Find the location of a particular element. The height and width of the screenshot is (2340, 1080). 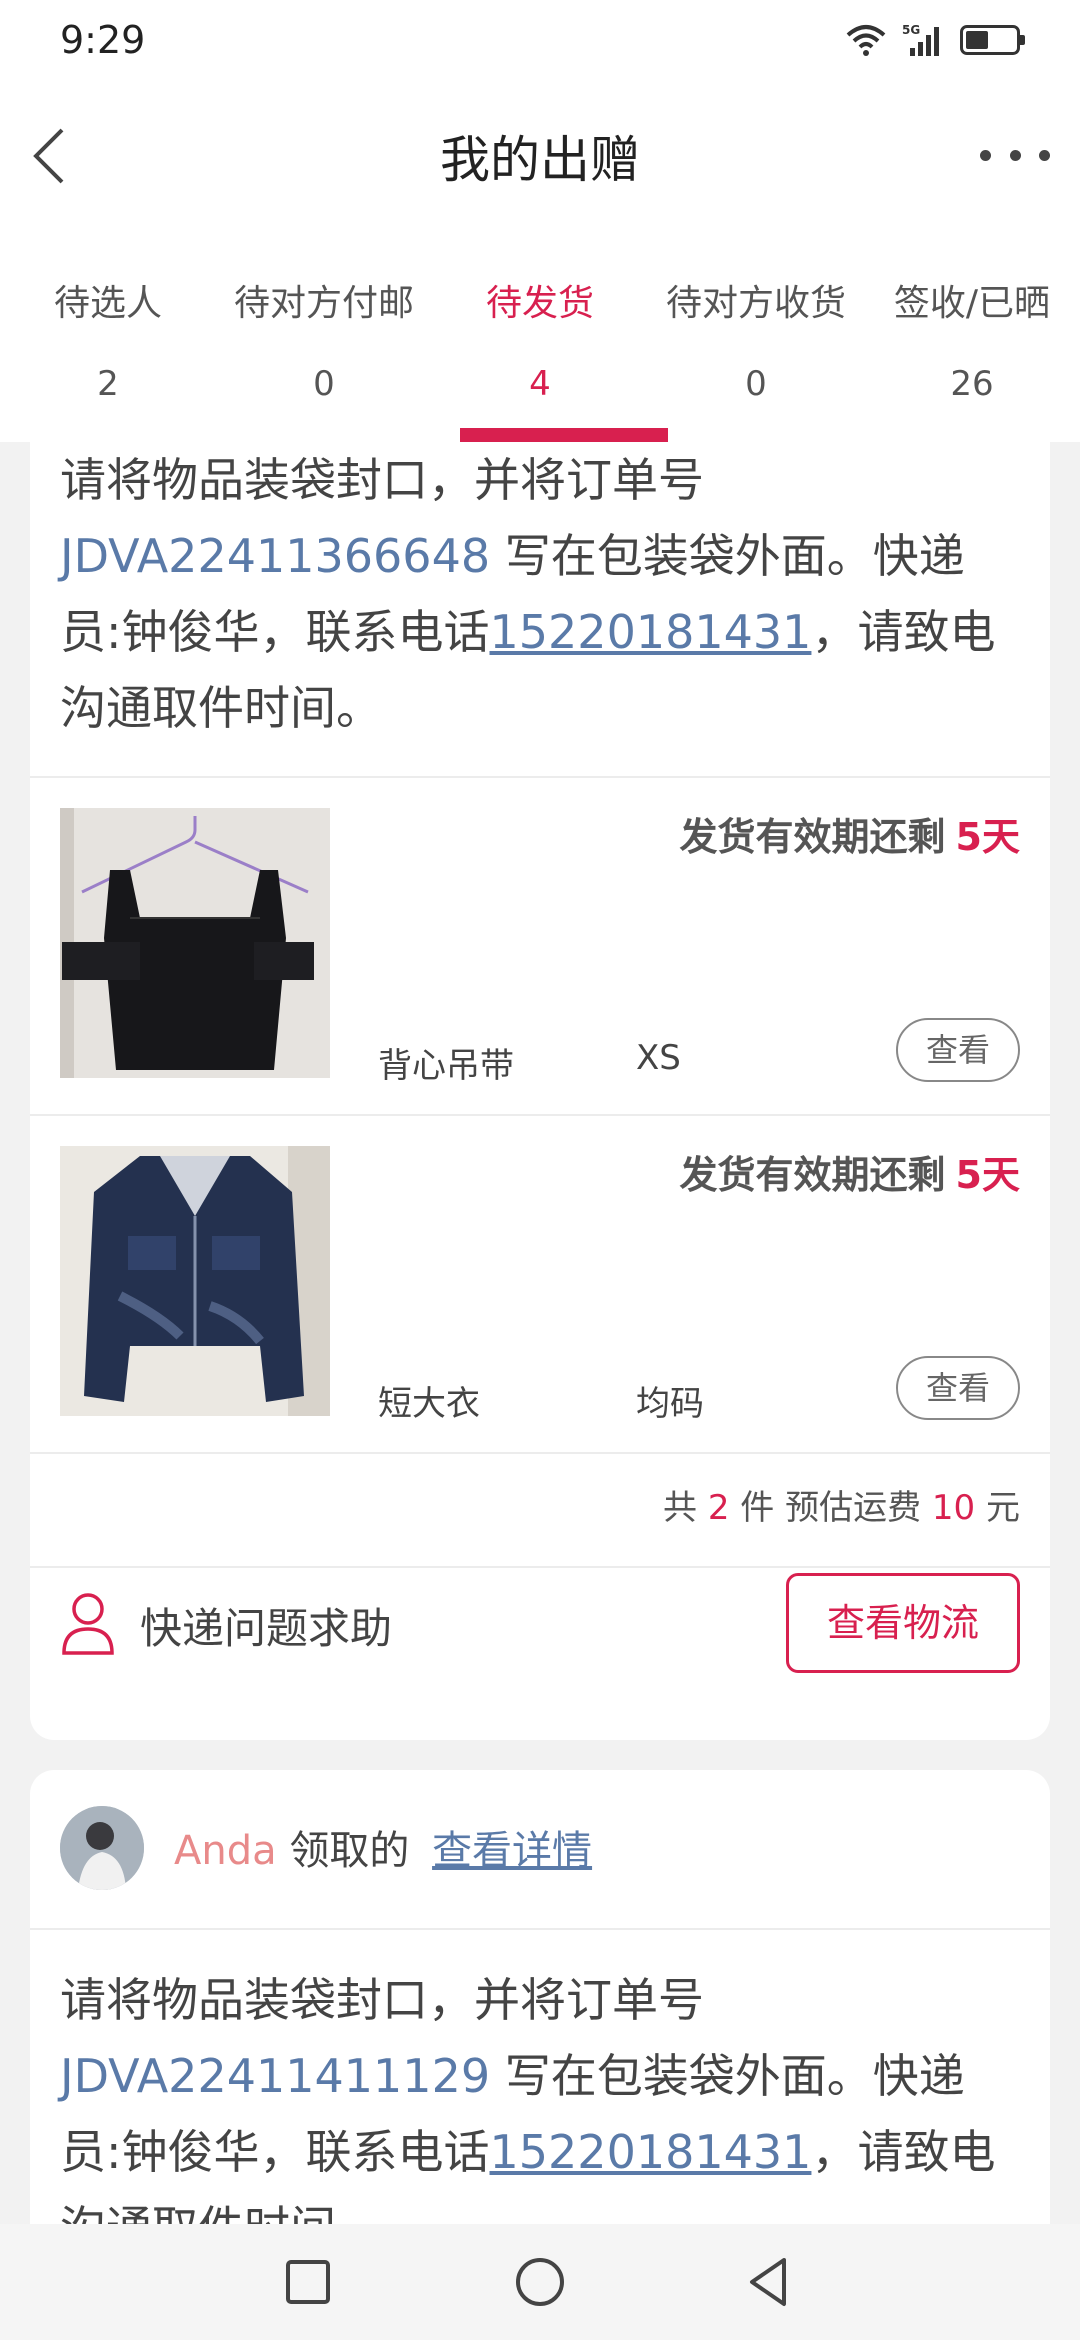

receiver-info: Anda 领取的 查看详情 is located at coordinates (383, 1847).